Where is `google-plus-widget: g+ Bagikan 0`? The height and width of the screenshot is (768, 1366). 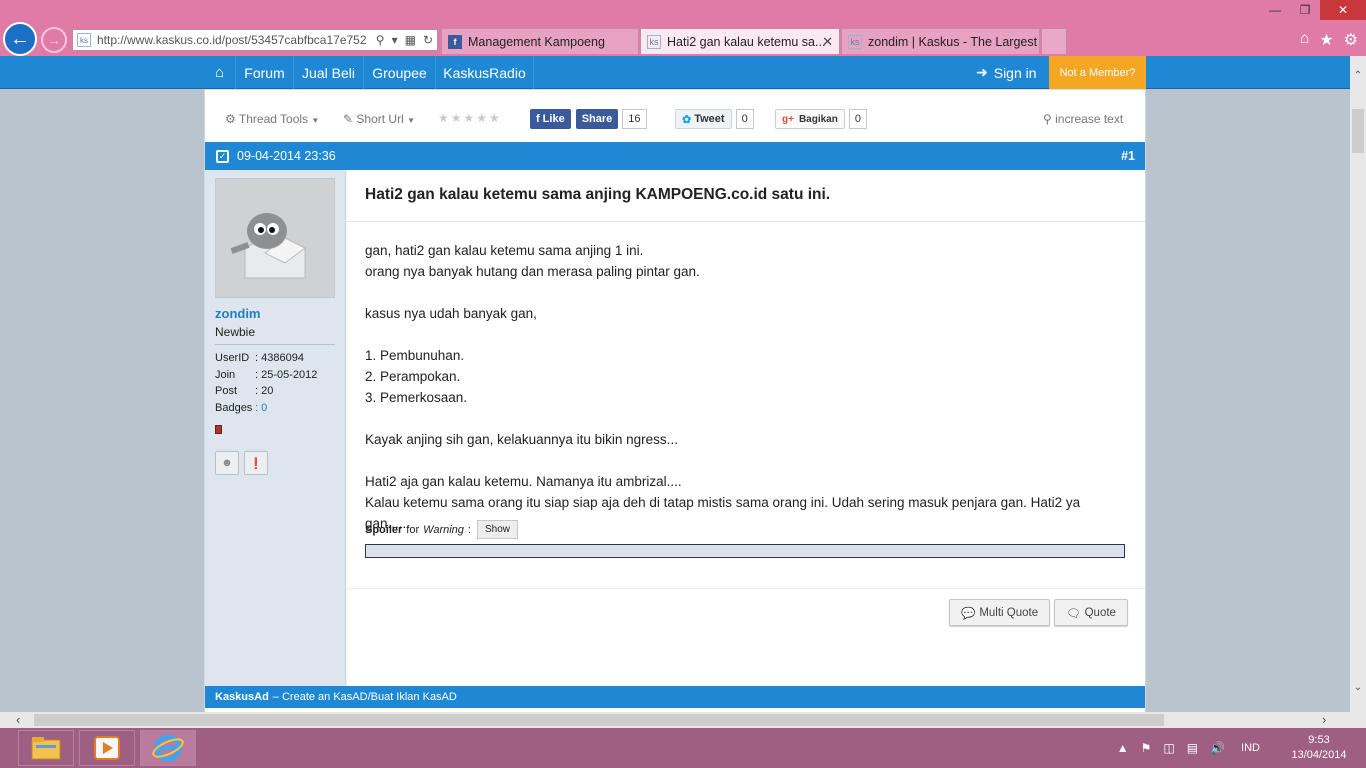
google-plus-widget: g+ Bagikan 0 is located at coordinates (821, 119).